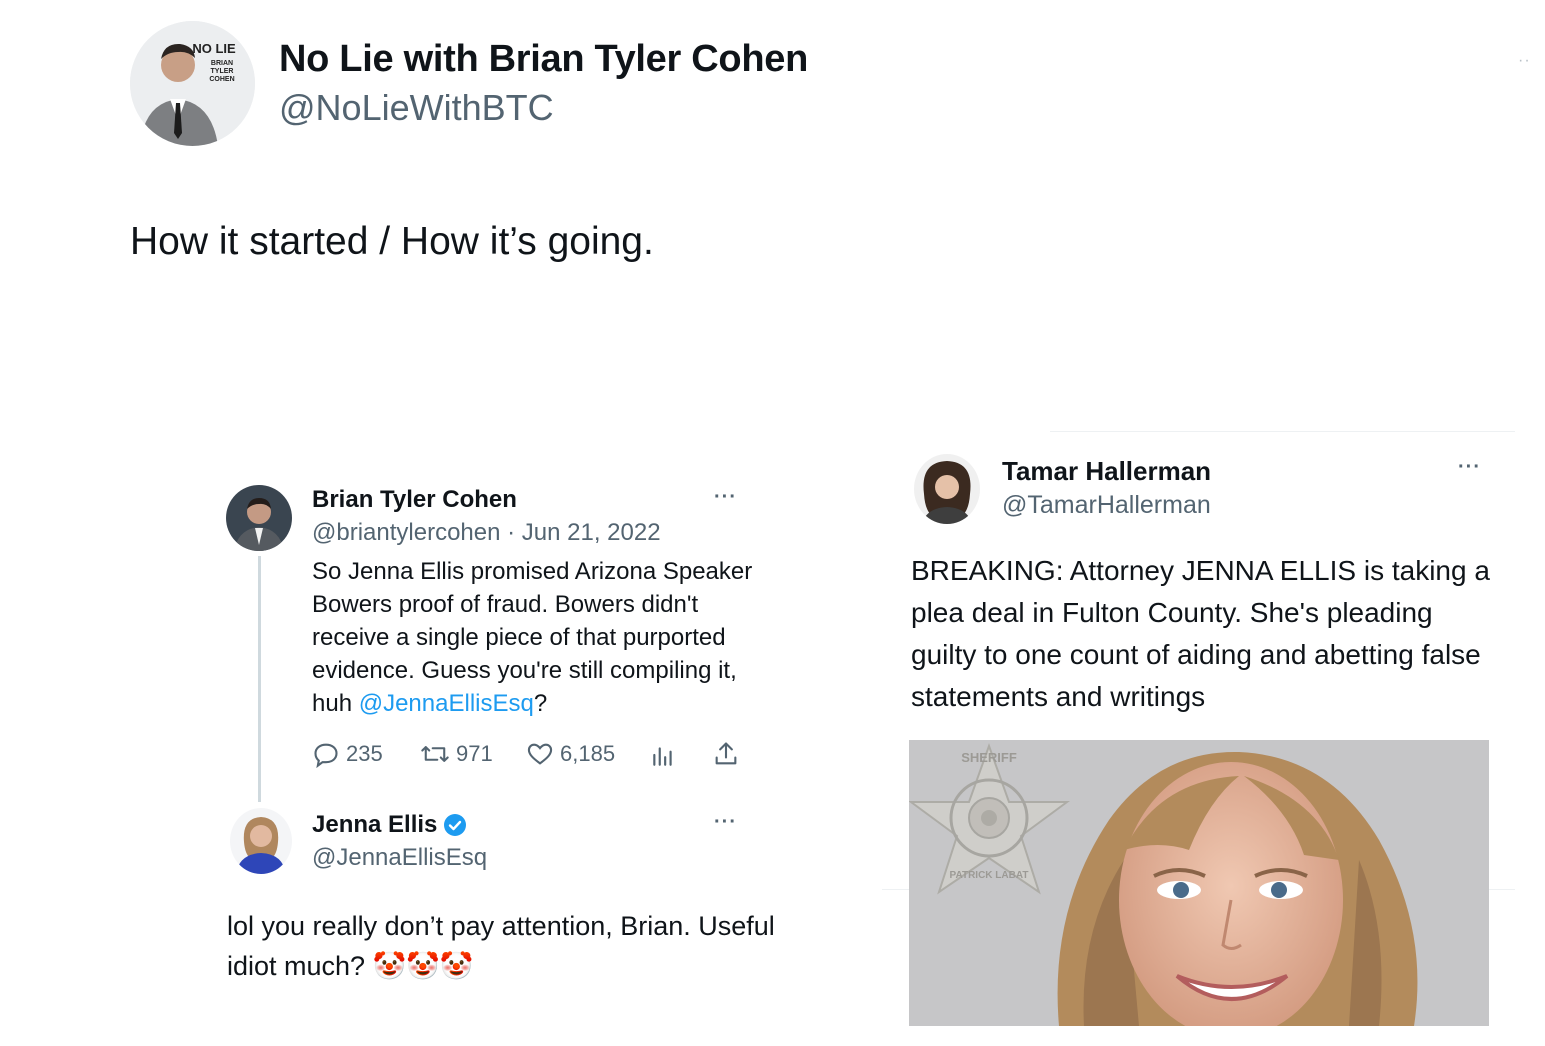  I want to click on retweet-action: 971, so click(456, 754).